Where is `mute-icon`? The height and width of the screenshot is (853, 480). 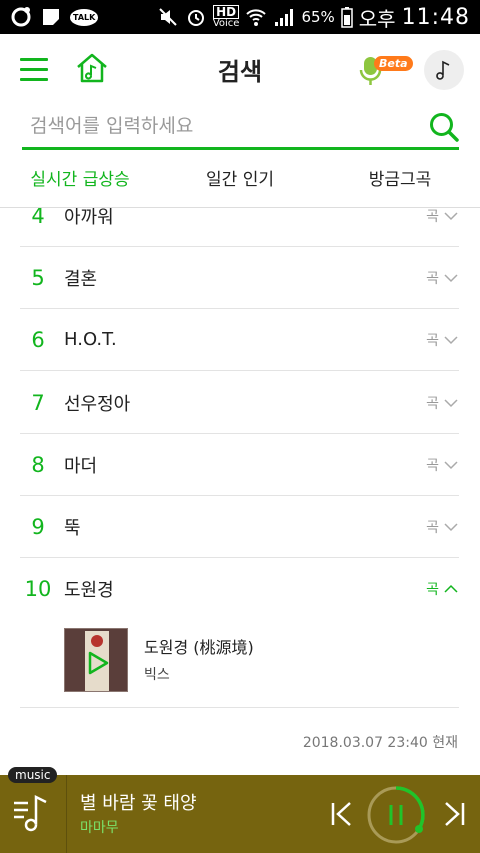 mute-icon is located at coordinates (168, 17).